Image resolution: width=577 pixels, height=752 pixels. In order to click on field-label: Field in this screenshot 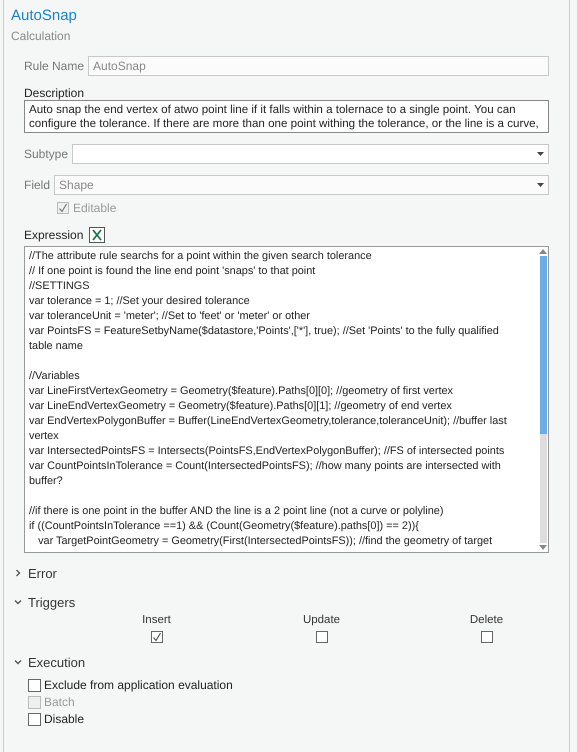, I will do `click(37, 185)`.